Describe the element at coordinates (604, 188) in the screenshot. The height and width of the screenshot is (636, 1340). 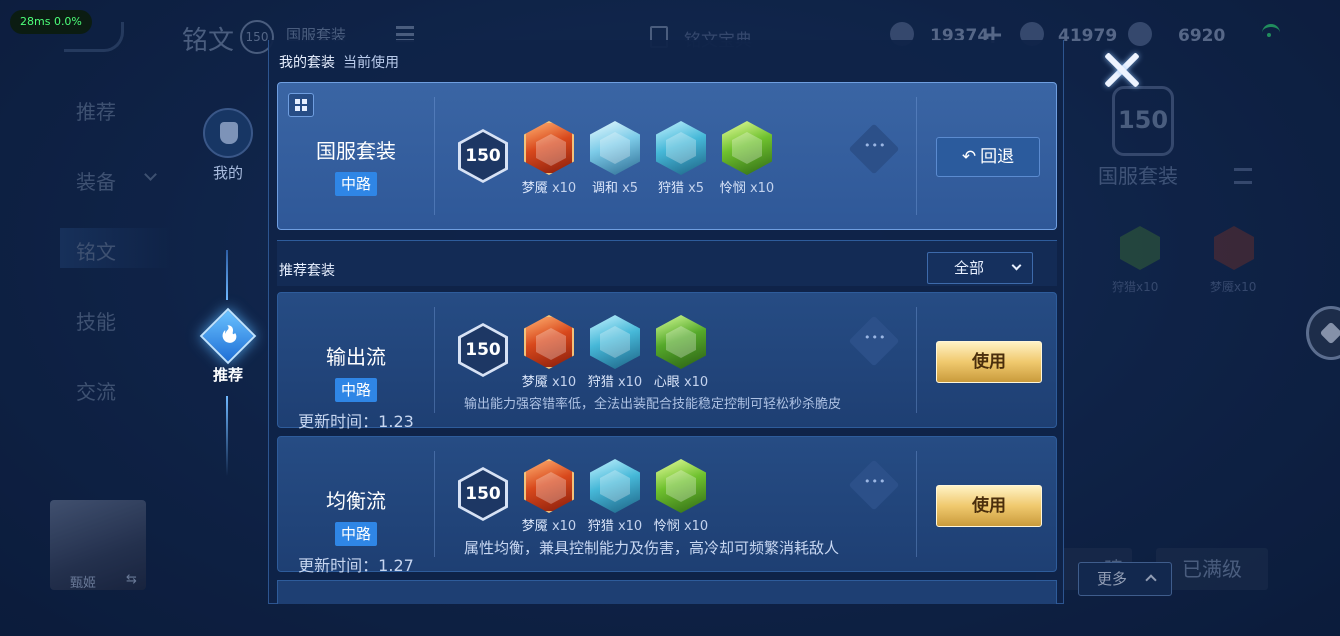
I see `rune-name: 调和` at that location.